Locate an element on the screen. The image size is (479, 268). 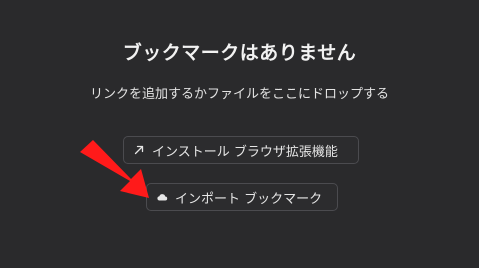
import-bookmarks-button: インポート ブックマーク is located at coordinates (242, 197).